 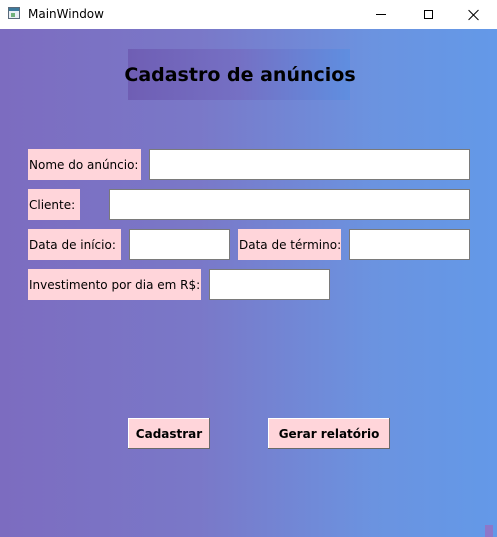 I want to click on window-title: MainWindow, so click(x=66, y=14).